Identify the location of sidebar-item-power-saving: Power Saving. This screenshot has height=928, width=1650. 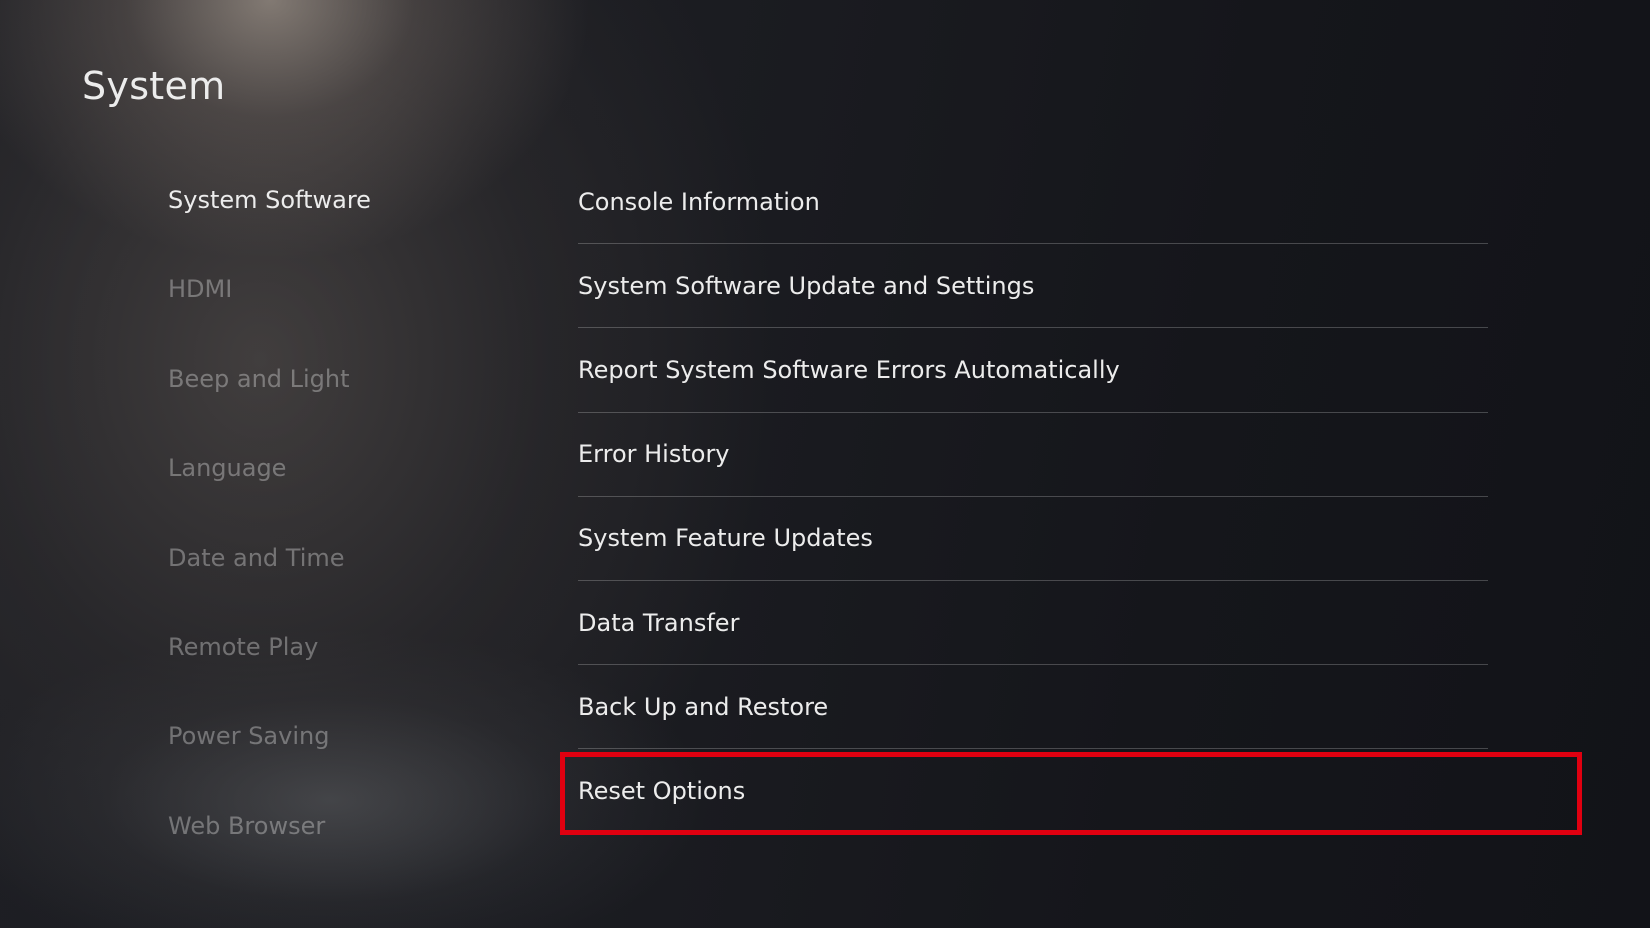
(328, 752).